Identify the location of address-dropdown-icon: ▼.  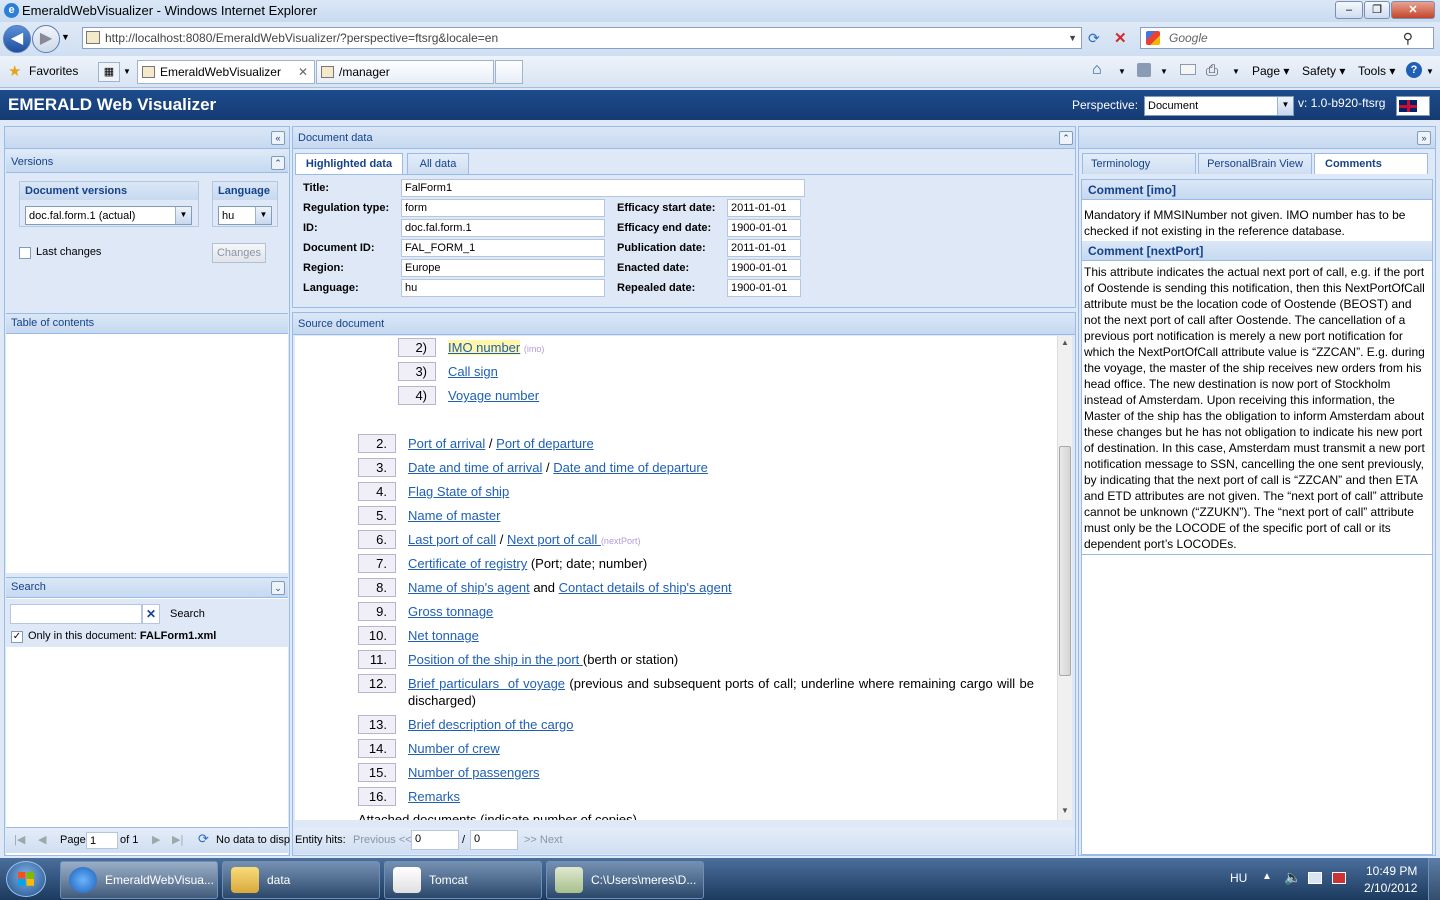
(1072, 38).